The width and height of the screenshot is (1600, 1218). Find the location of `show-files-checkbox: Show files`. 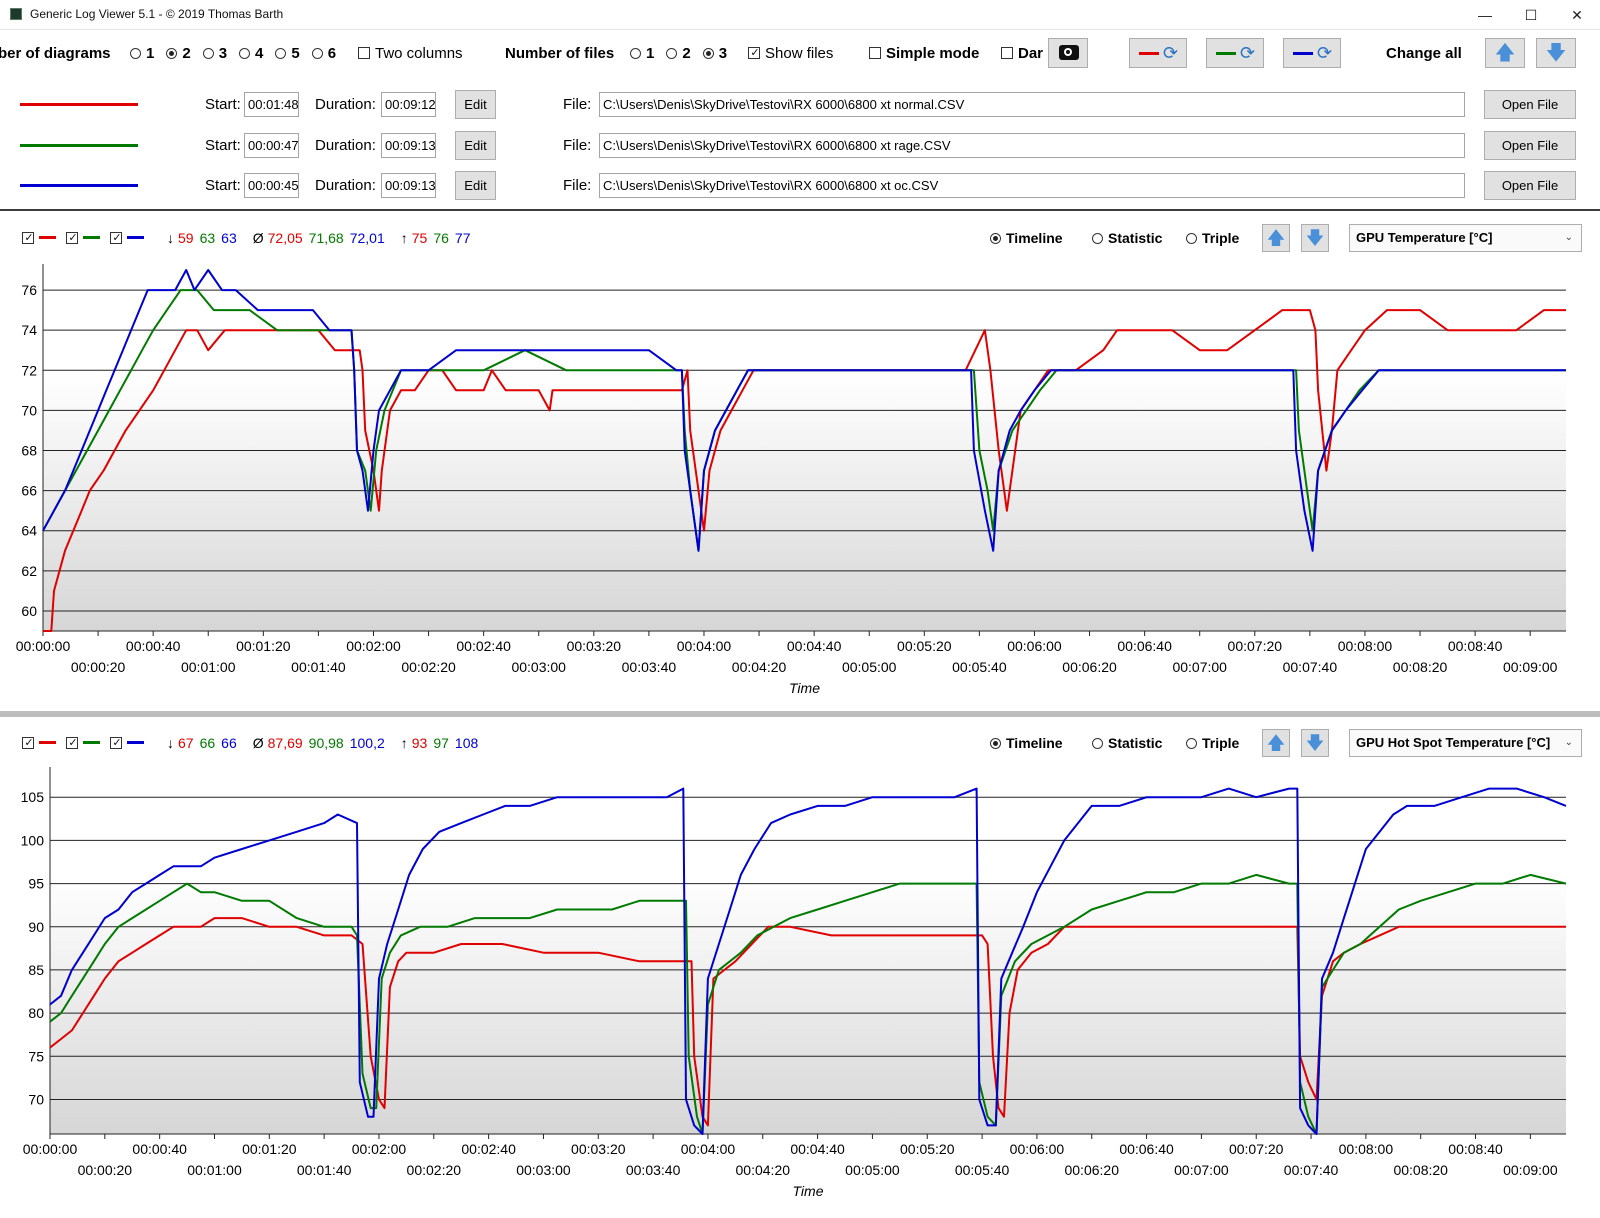

show-files-checkbox: Show files is located at coordinates (790, 53).